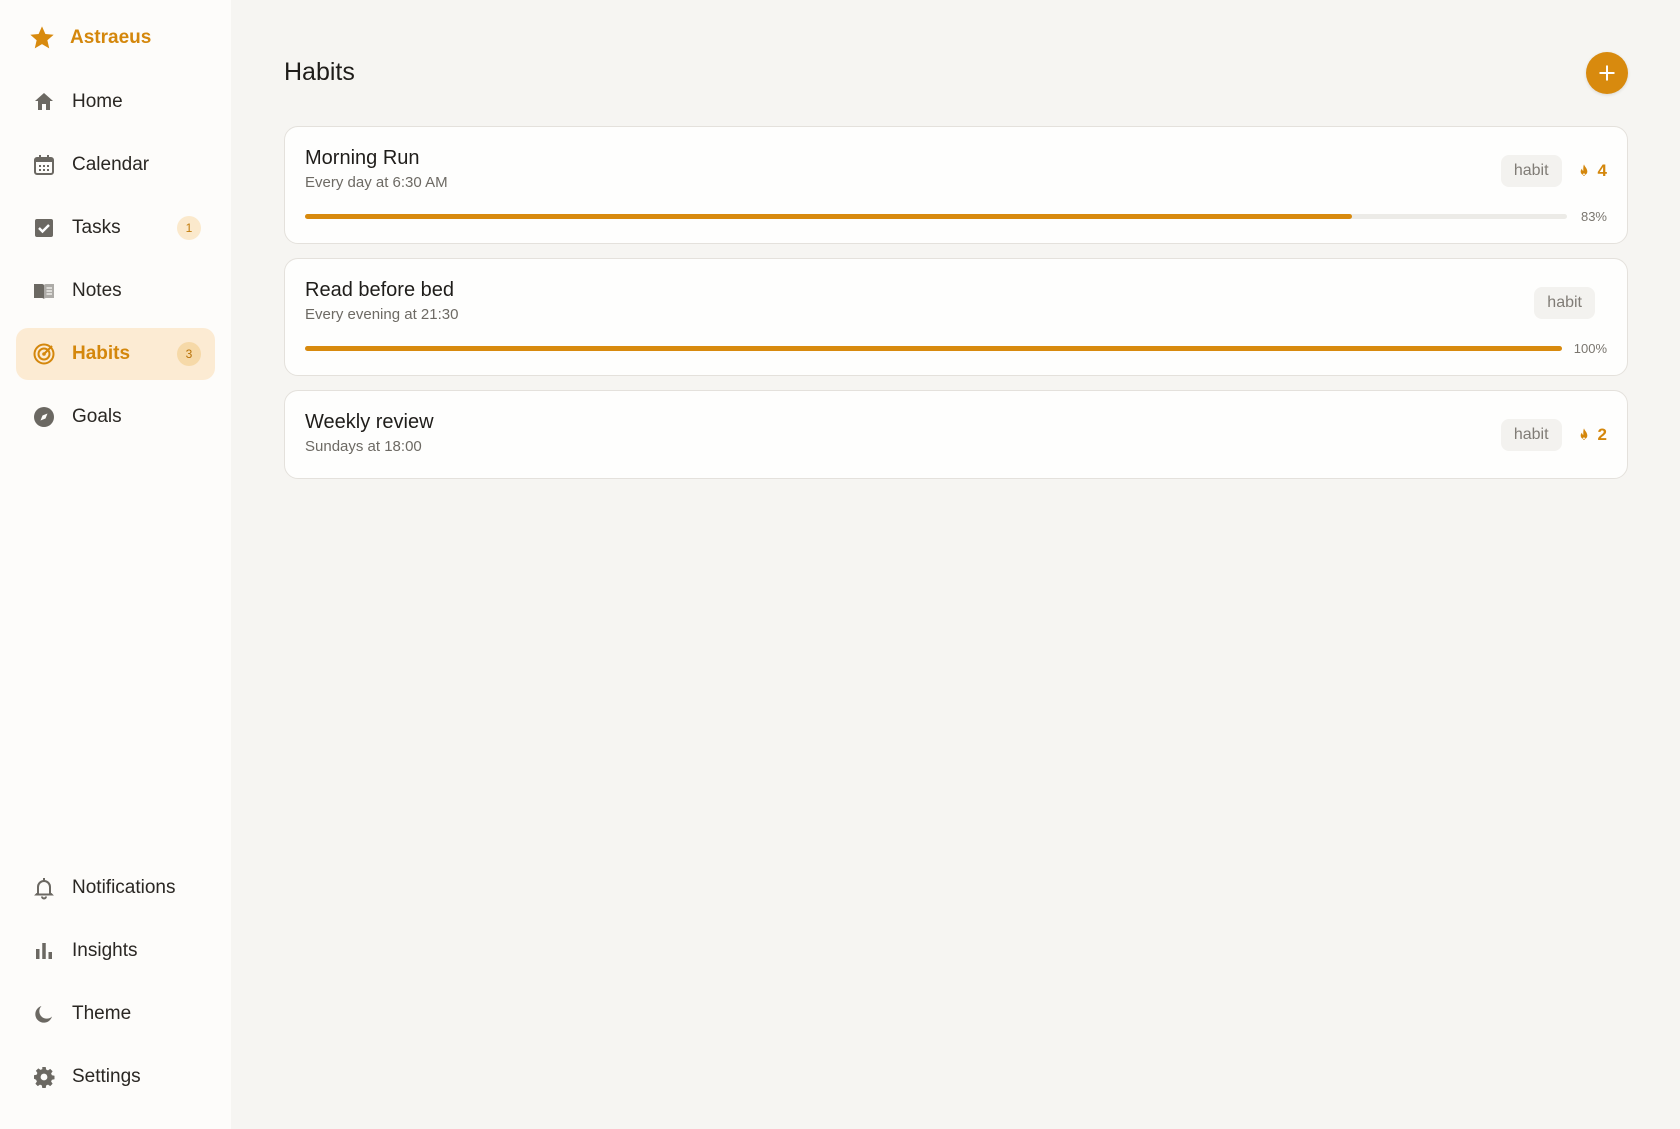  What do you see at coordinates (380, 290) in the screenshot?
I see `habit-title: Read before bed` at bounding box center [380, 290].